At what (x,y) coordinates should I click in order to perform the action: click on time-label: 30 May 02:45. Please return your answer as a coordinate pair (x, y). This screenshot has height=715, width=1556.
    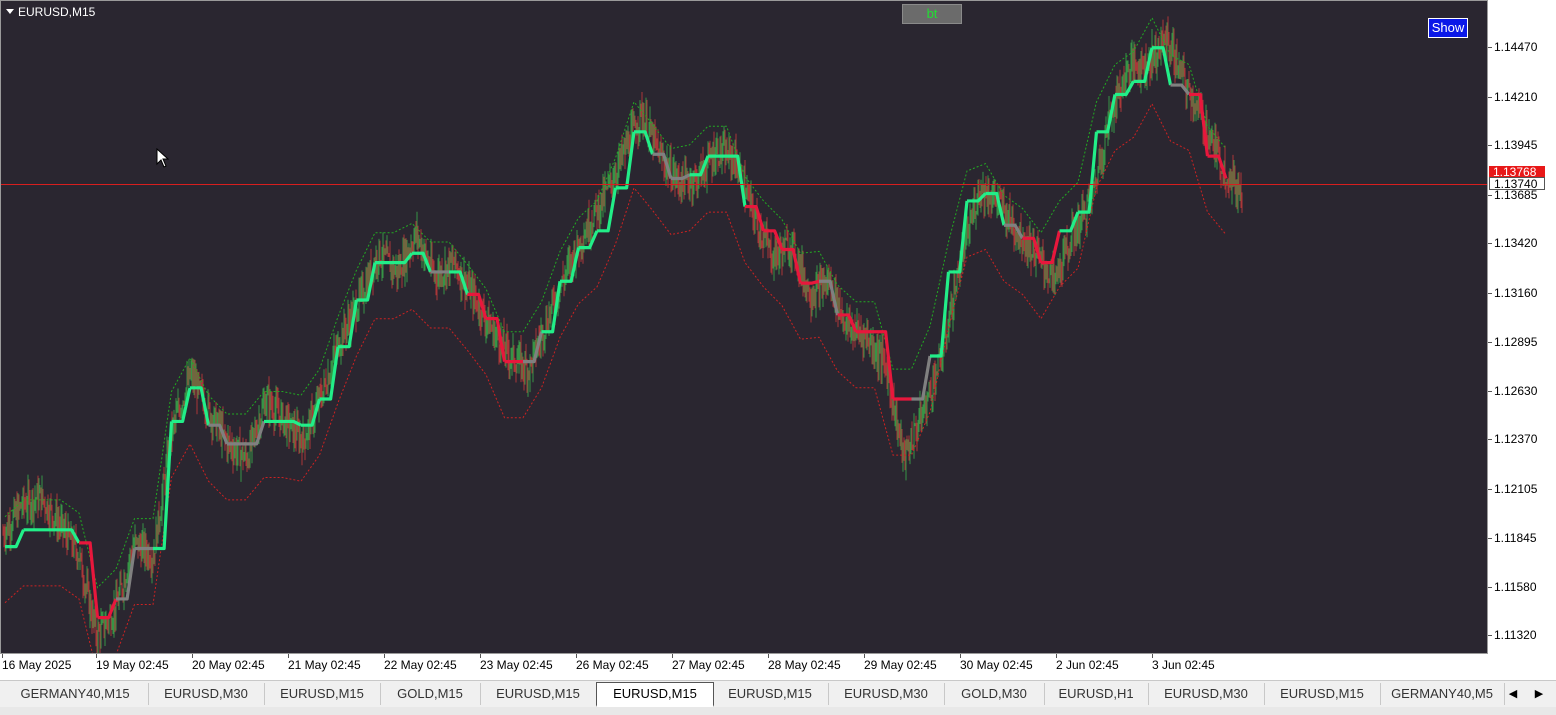
    Looking at the image, I should click on (996, 665).